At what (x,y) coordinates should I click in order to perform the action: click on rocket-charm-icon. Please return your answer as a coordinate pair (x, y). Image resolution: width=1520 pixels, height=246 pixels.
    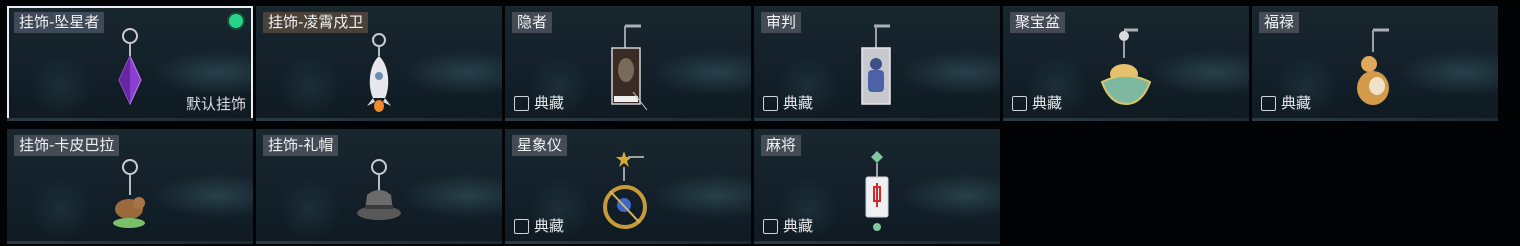
    Looking at the image, I should click on (379, 72).